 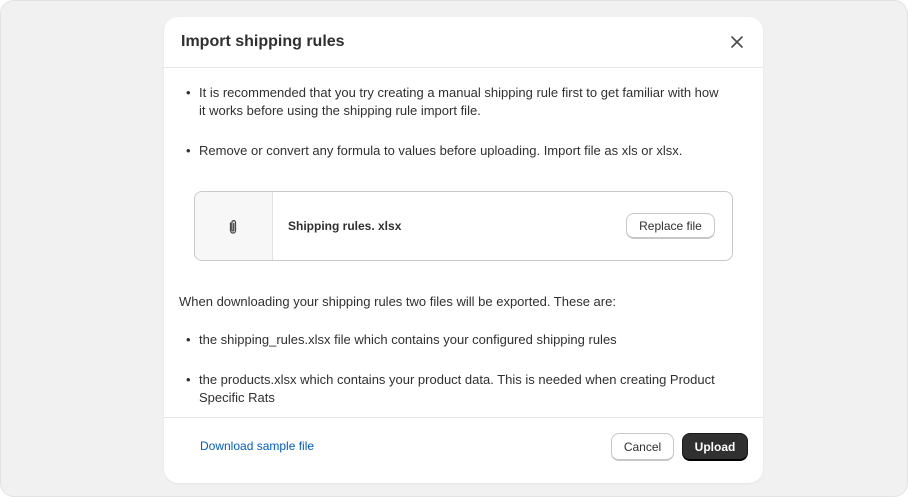 I want to click on uploaded-file-card: Shipping rules. xlsx Replace file, so click(x=463, y=226).